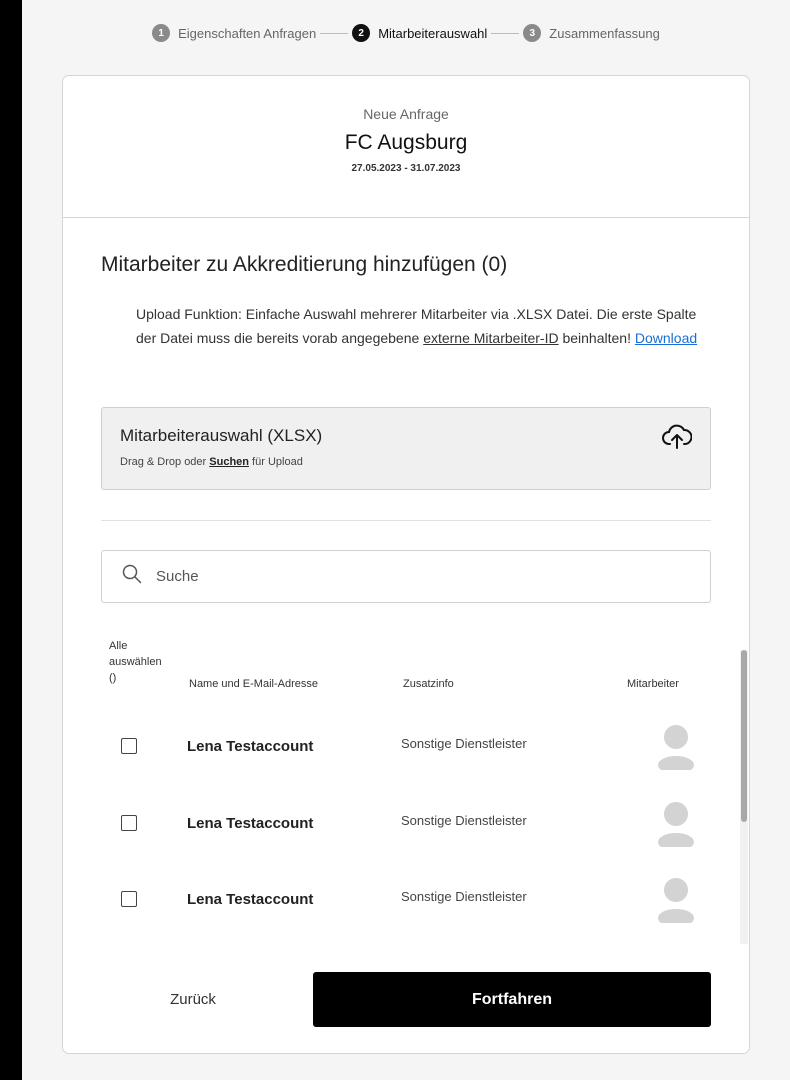 Image resolution: width=790 pixels, height=1080 pixels. Describe the element at coordinates (406, 462) in the screenshot. I see `upload-hint: Drag & Drop oder Suchen für Upload` at that location.